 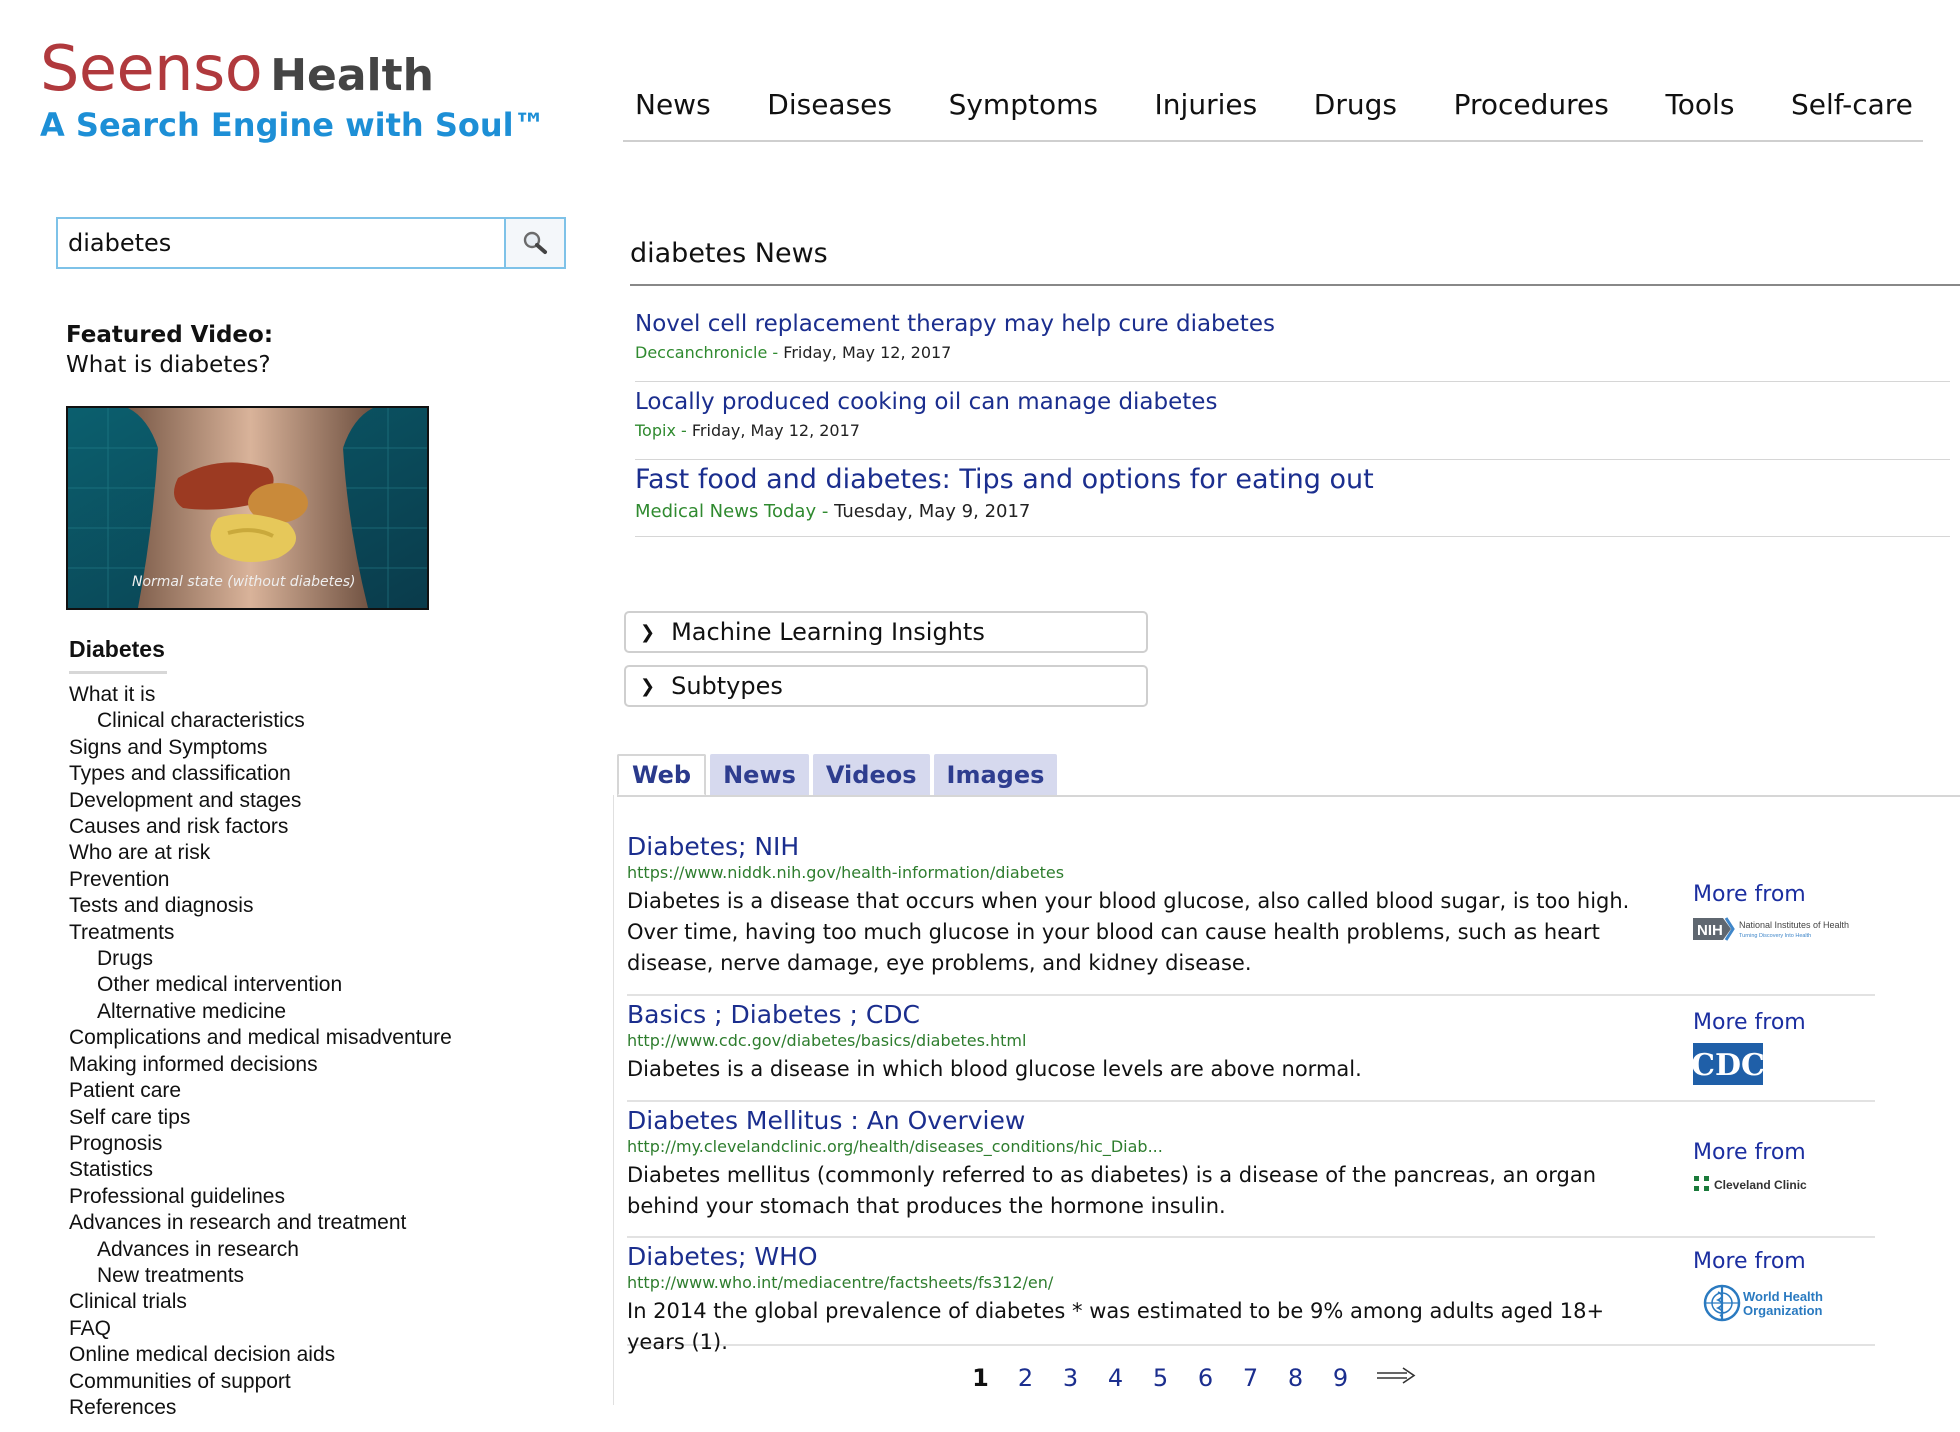 I want to click on search-button, so click(x=534, y=243).